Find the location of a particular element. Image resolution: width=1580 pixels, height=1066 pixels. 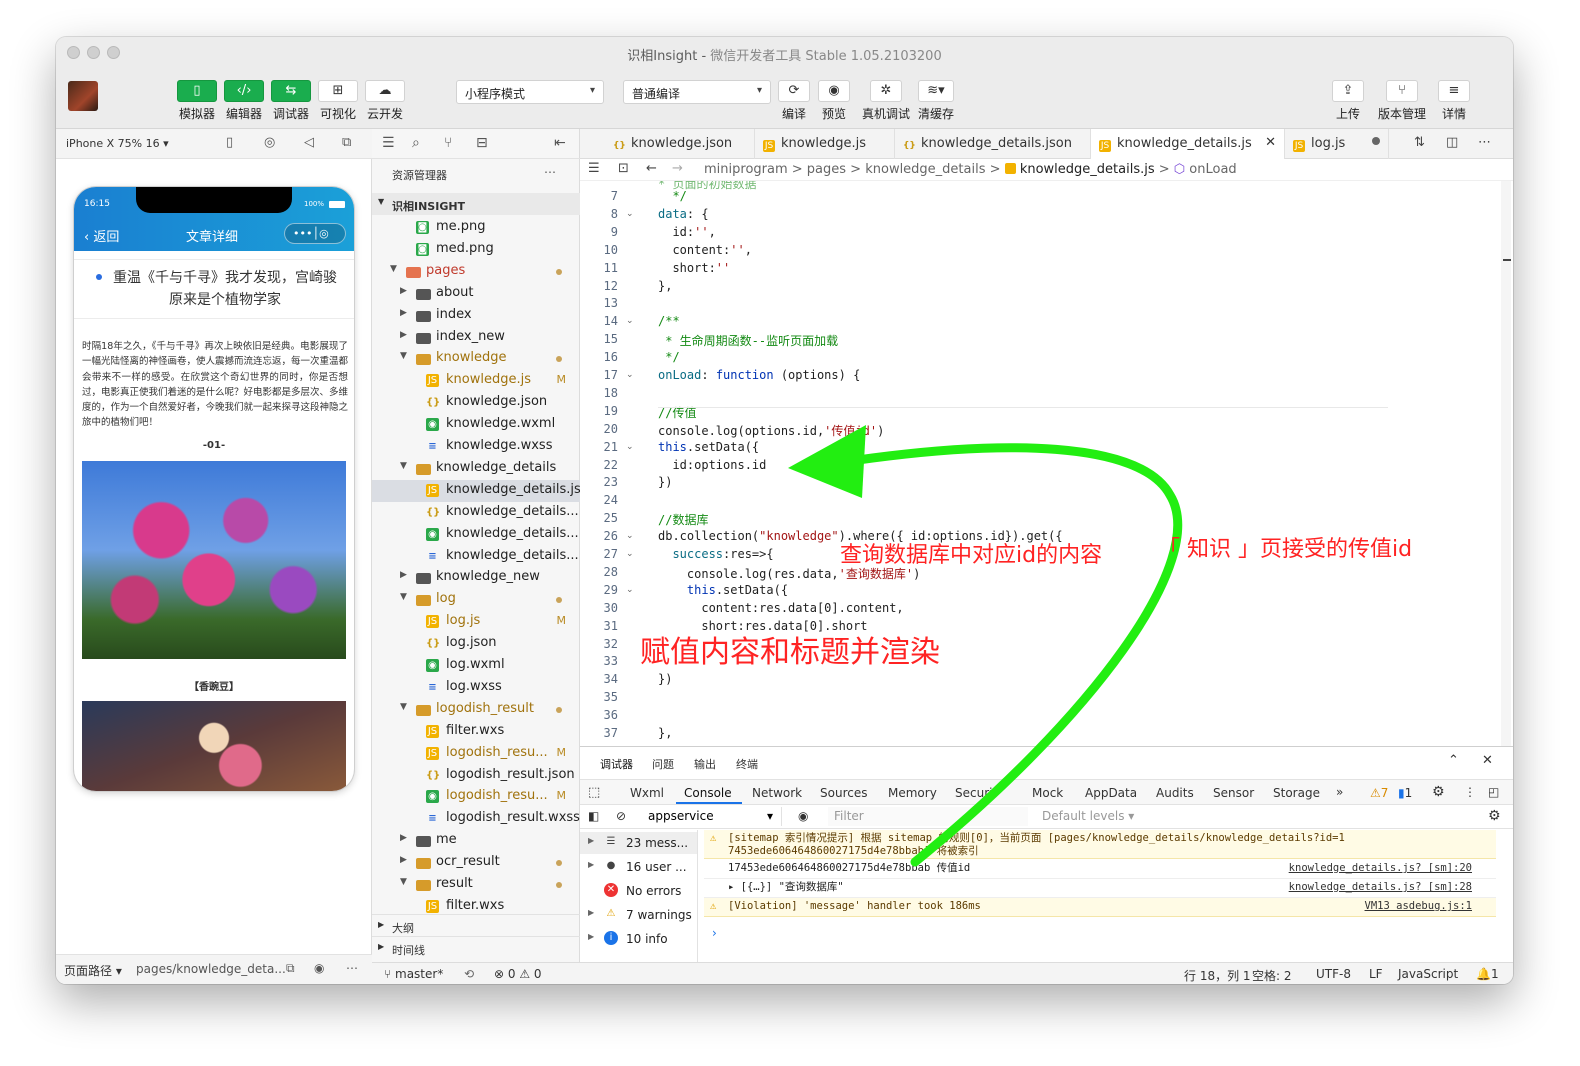

annotation-query: 查询数据库中对应id的内容 is located at coordinates (971, 555).